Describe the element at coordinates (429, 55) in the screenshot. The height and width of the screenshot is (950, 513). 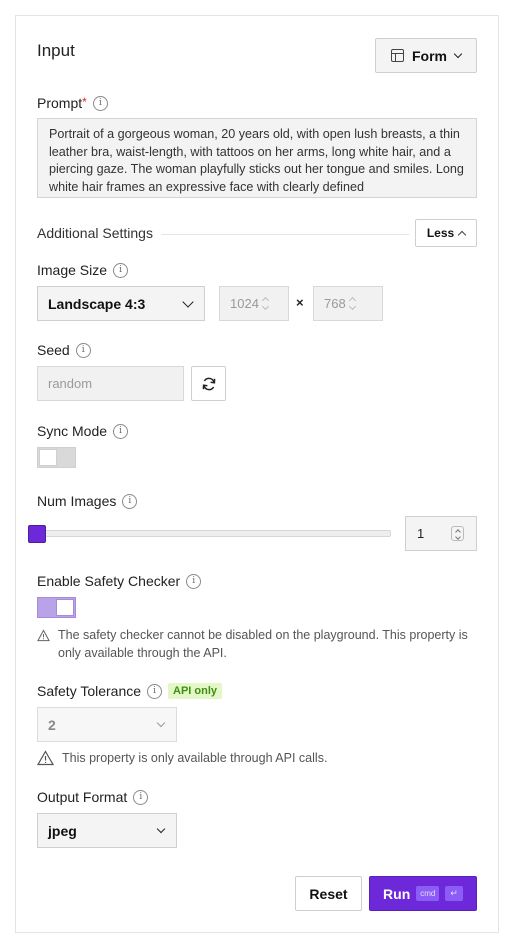
I see `form-mode-label: Form` at that location.